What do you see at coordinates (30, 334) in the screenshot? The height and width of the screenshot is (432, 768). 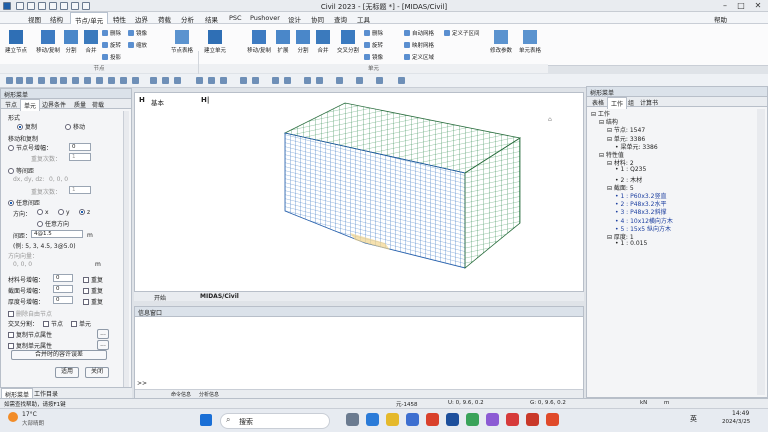 I see `copy-node-attr-check: 复制节点属性` at bounding box center [30, 334].